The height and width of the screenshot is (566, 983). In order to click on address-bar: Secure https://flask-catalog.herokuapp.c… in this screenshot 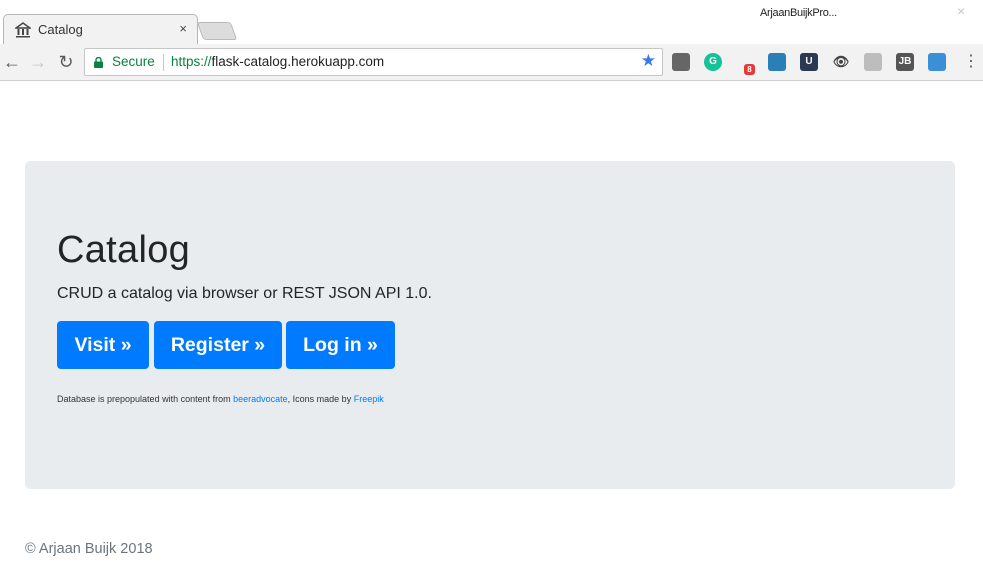, I will do `click(373, 62)`.